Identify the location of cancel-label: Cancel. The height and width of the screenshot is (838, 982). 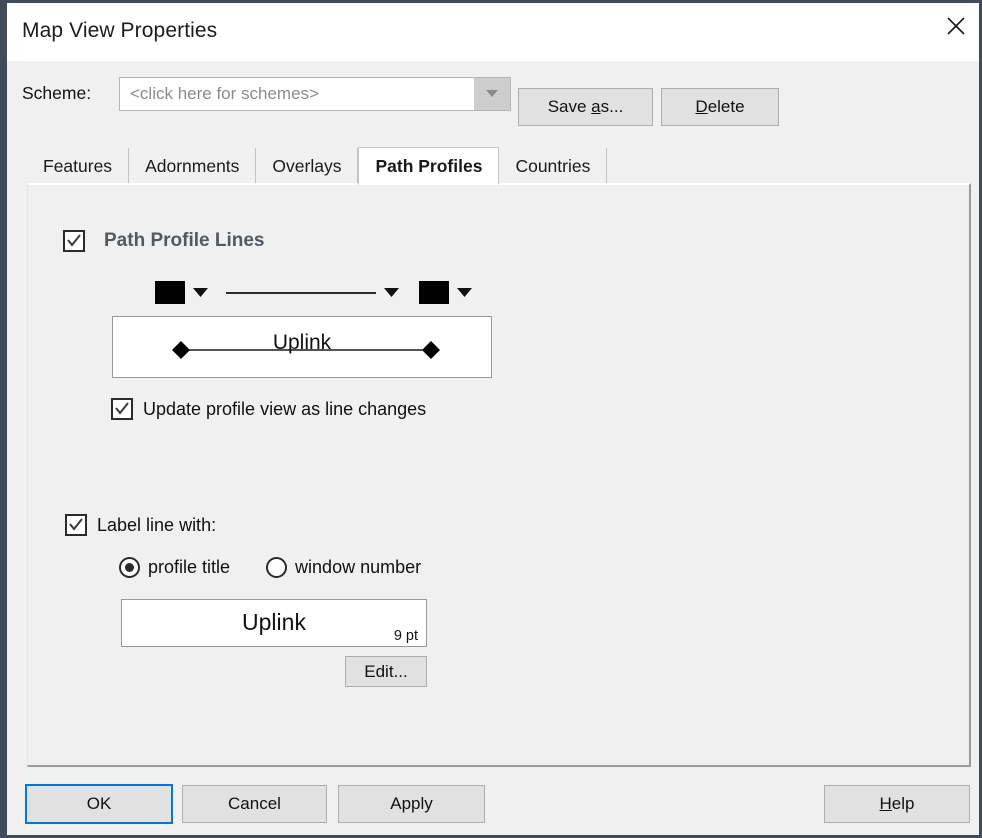
(254, 803).